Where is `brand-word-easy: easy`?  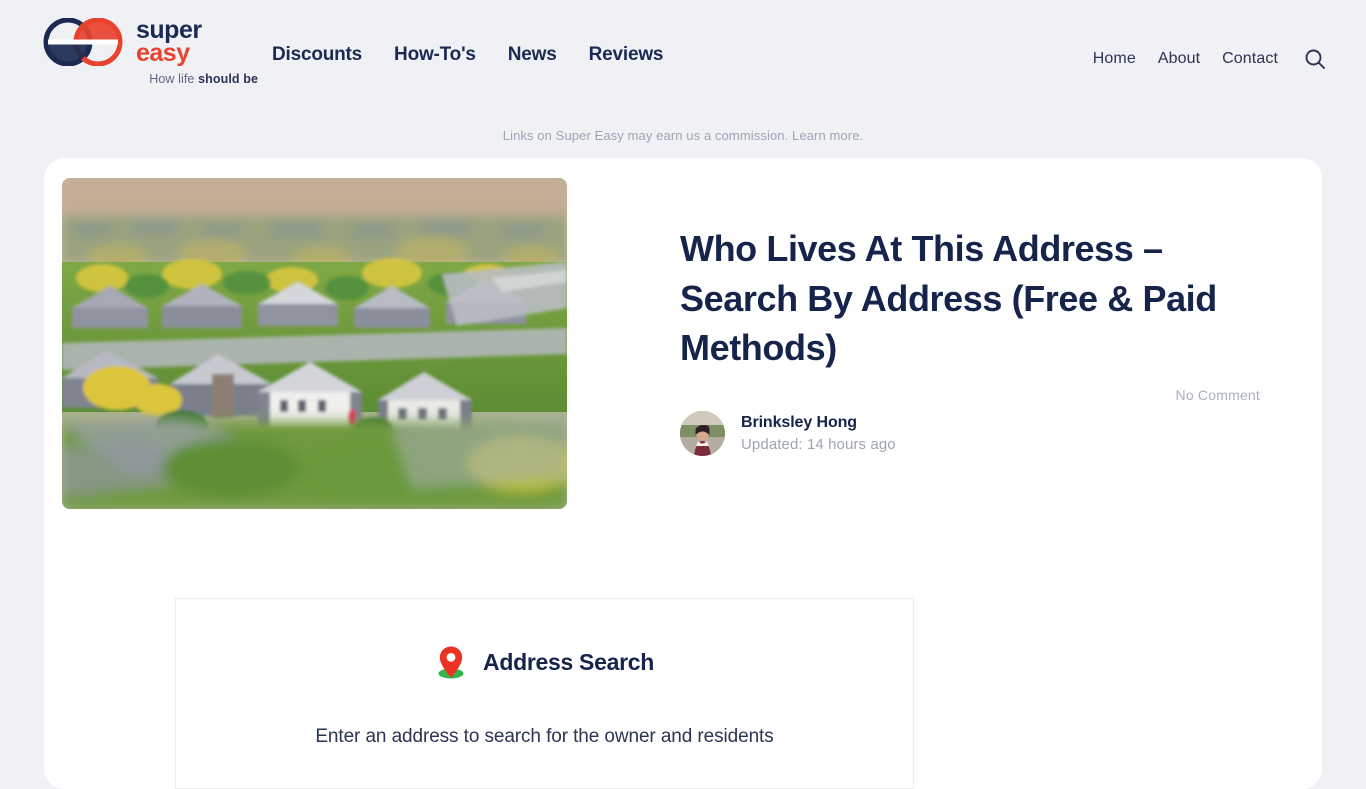
brand-word-easy: easy is located at coordinates (163, 53).